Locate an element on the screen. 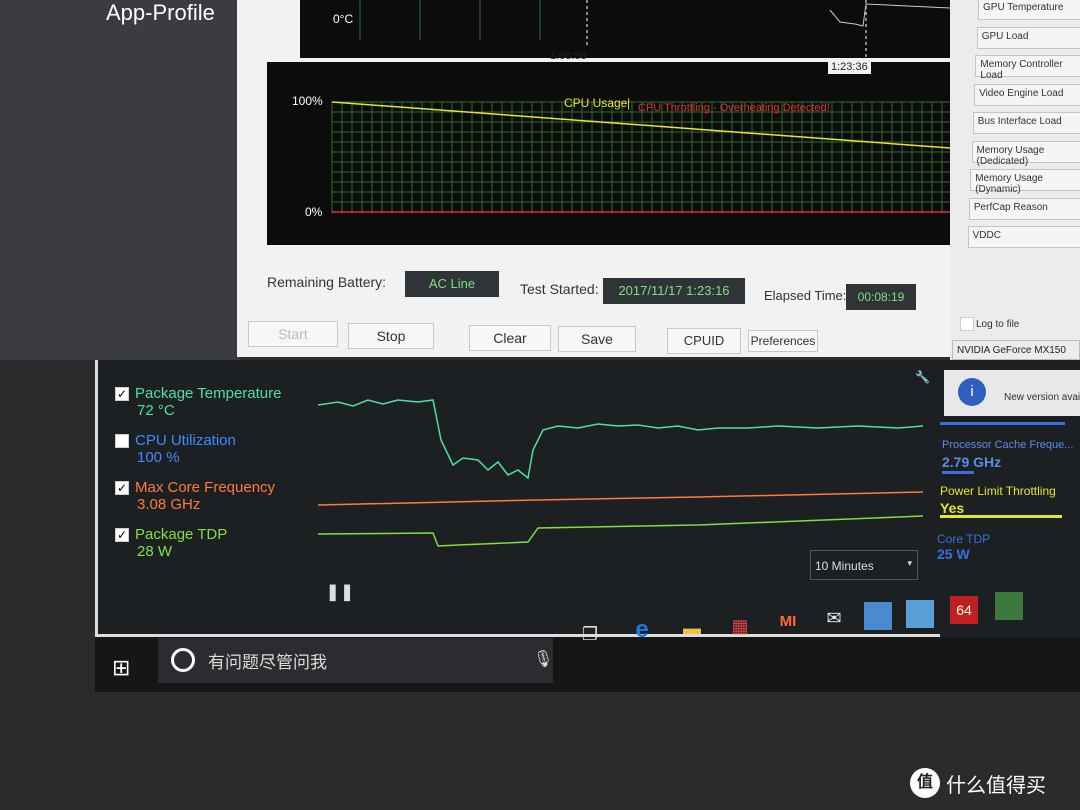 Image resolution: width=1080 pixels, height=810 pixels. legend-cpu-throttling: CPU Throttling - Overheating Detected! is located at coordinates (734, 108).